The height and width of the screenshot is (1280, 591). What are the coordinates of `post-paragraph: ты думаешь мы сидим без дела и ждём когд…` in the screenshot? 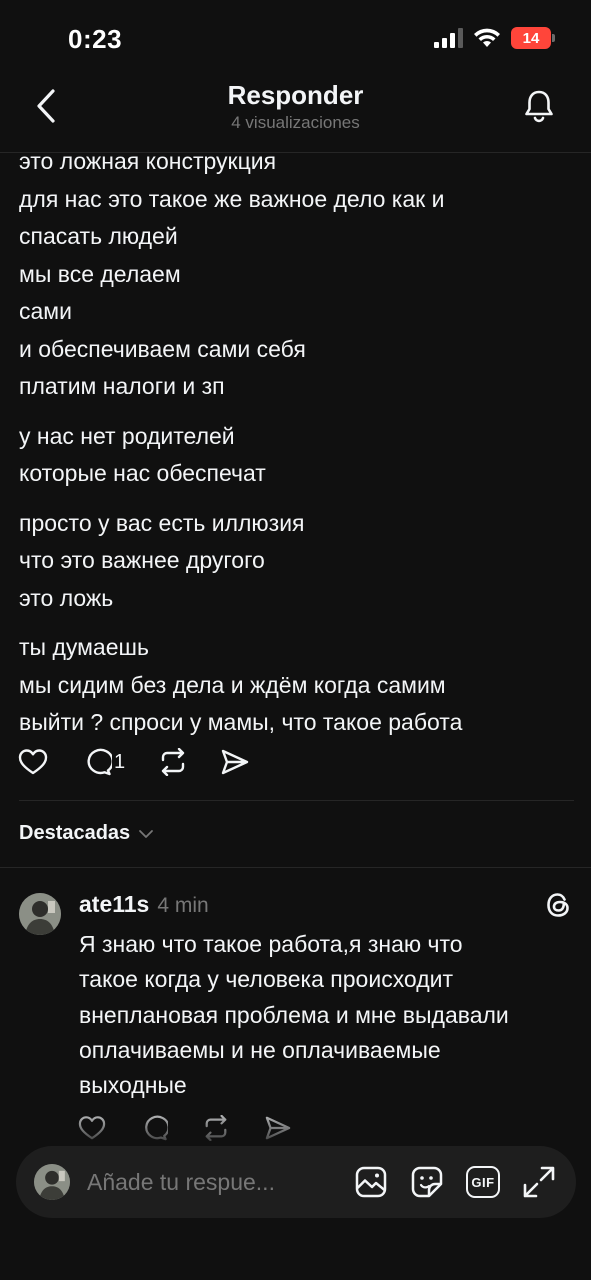 It's located at (296, 685).